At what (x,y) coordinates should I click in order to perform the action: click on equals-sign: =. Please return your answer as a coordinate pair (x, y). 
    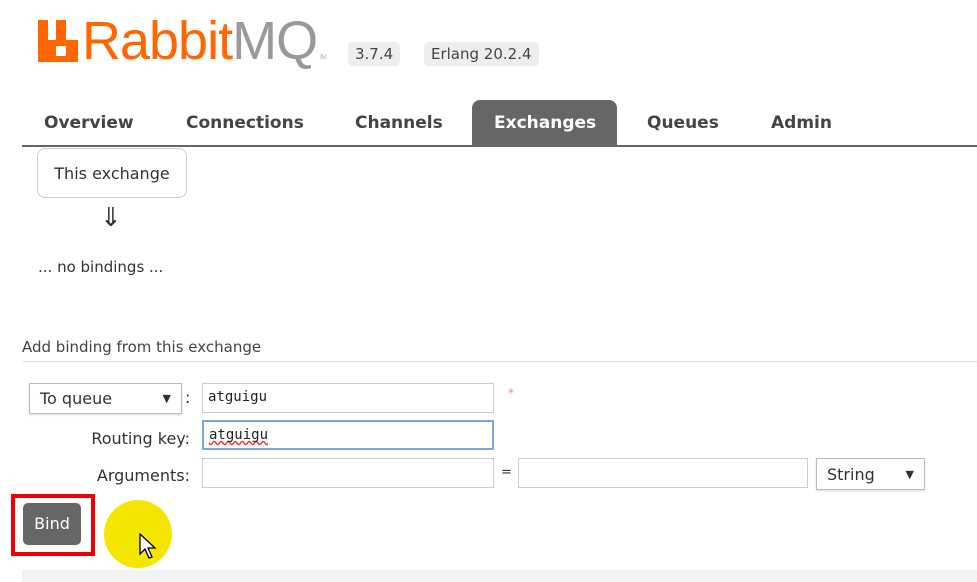
    Looking at the image, I should click on (506, 472).